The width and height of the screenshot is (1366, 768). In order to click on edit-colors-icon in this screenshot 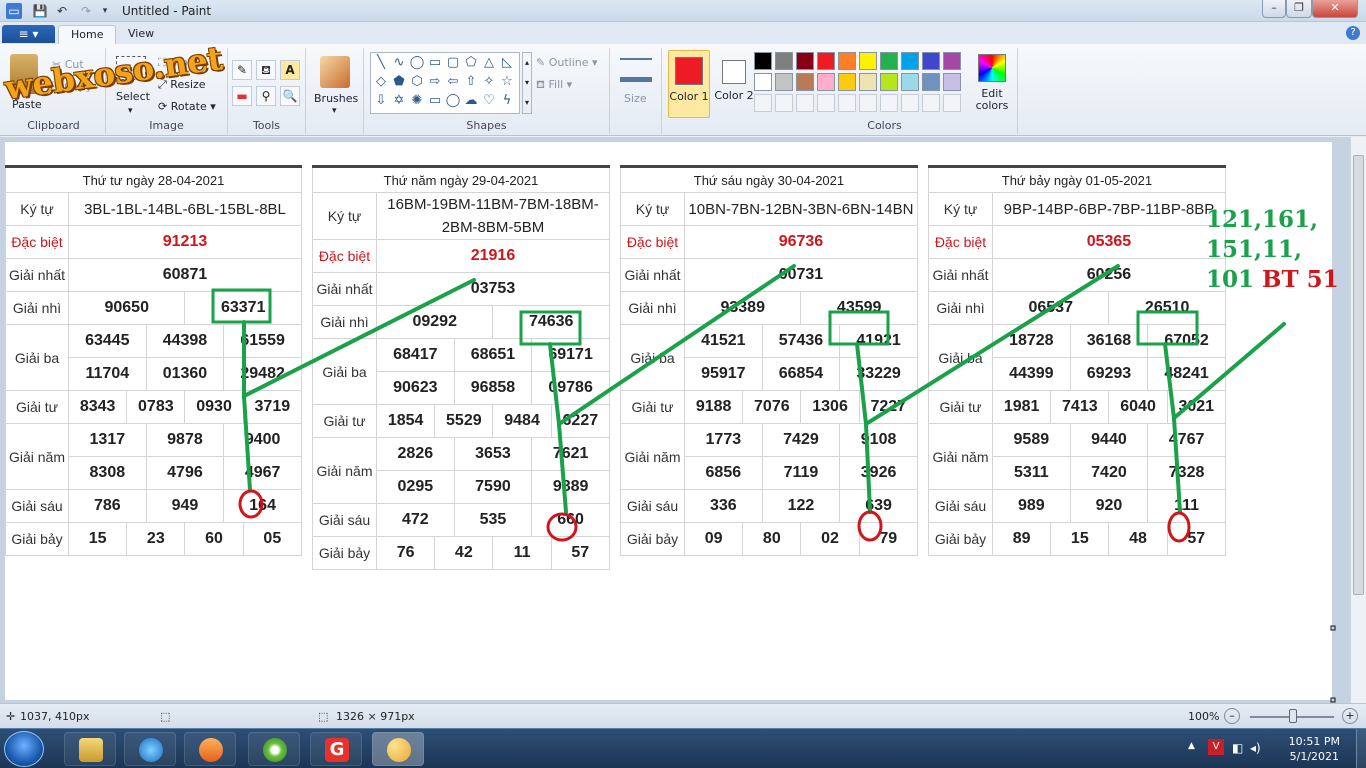, I will do `click(992, 68)`.